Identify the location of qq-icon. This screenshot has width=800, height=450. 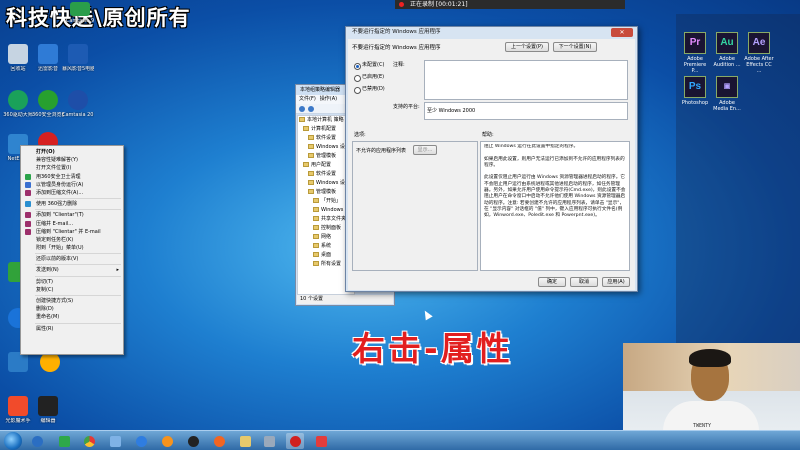
(193, 441).